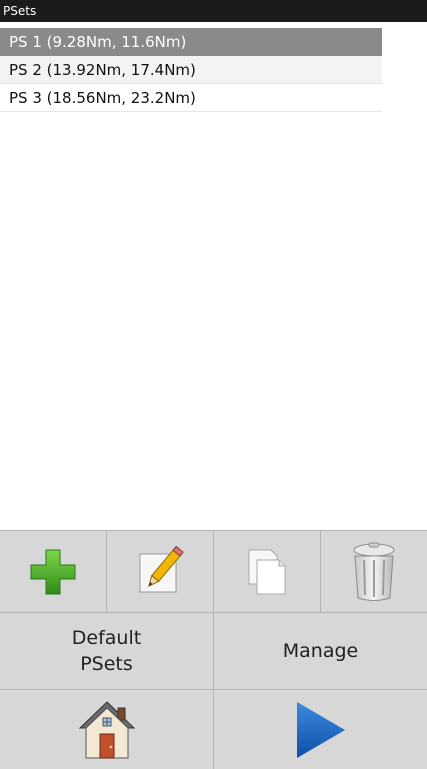 This screenshot has width=427, height=769. I want to click on navigation-row, so click(213, 729).